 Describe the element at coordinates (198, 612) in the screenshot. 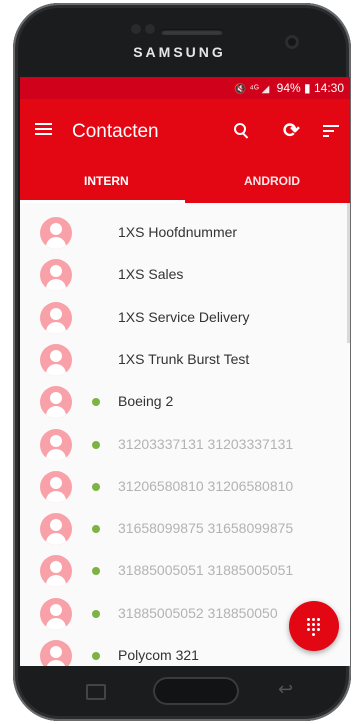

I see `contact-name: 31885005052 318850050` at that location.